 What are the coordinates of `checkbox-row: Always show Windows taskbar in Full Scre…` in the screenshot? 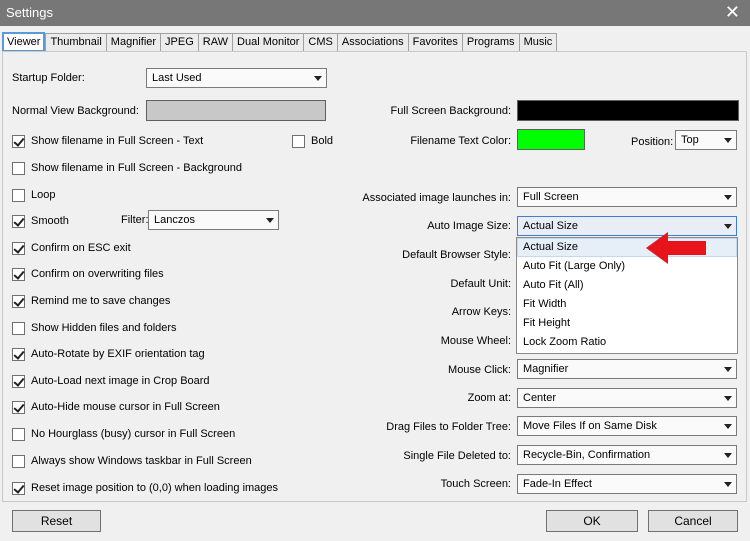 It's located at (132, 461).